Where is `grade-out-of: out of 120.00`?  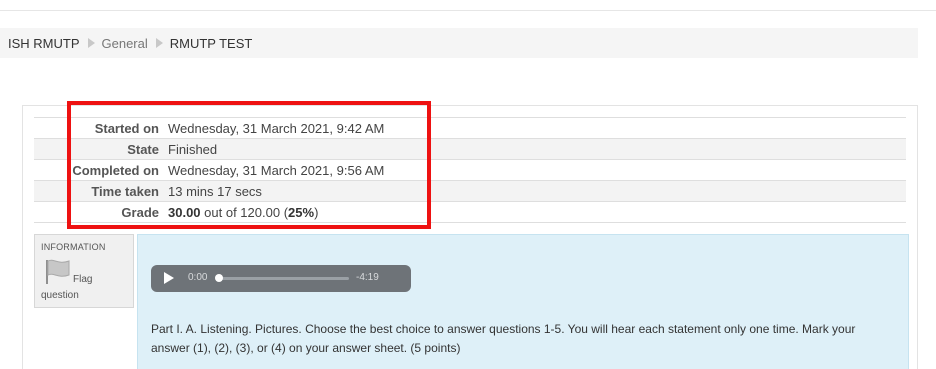 grade-out-of: out of 120.00 is located at coordinates (242, 212).